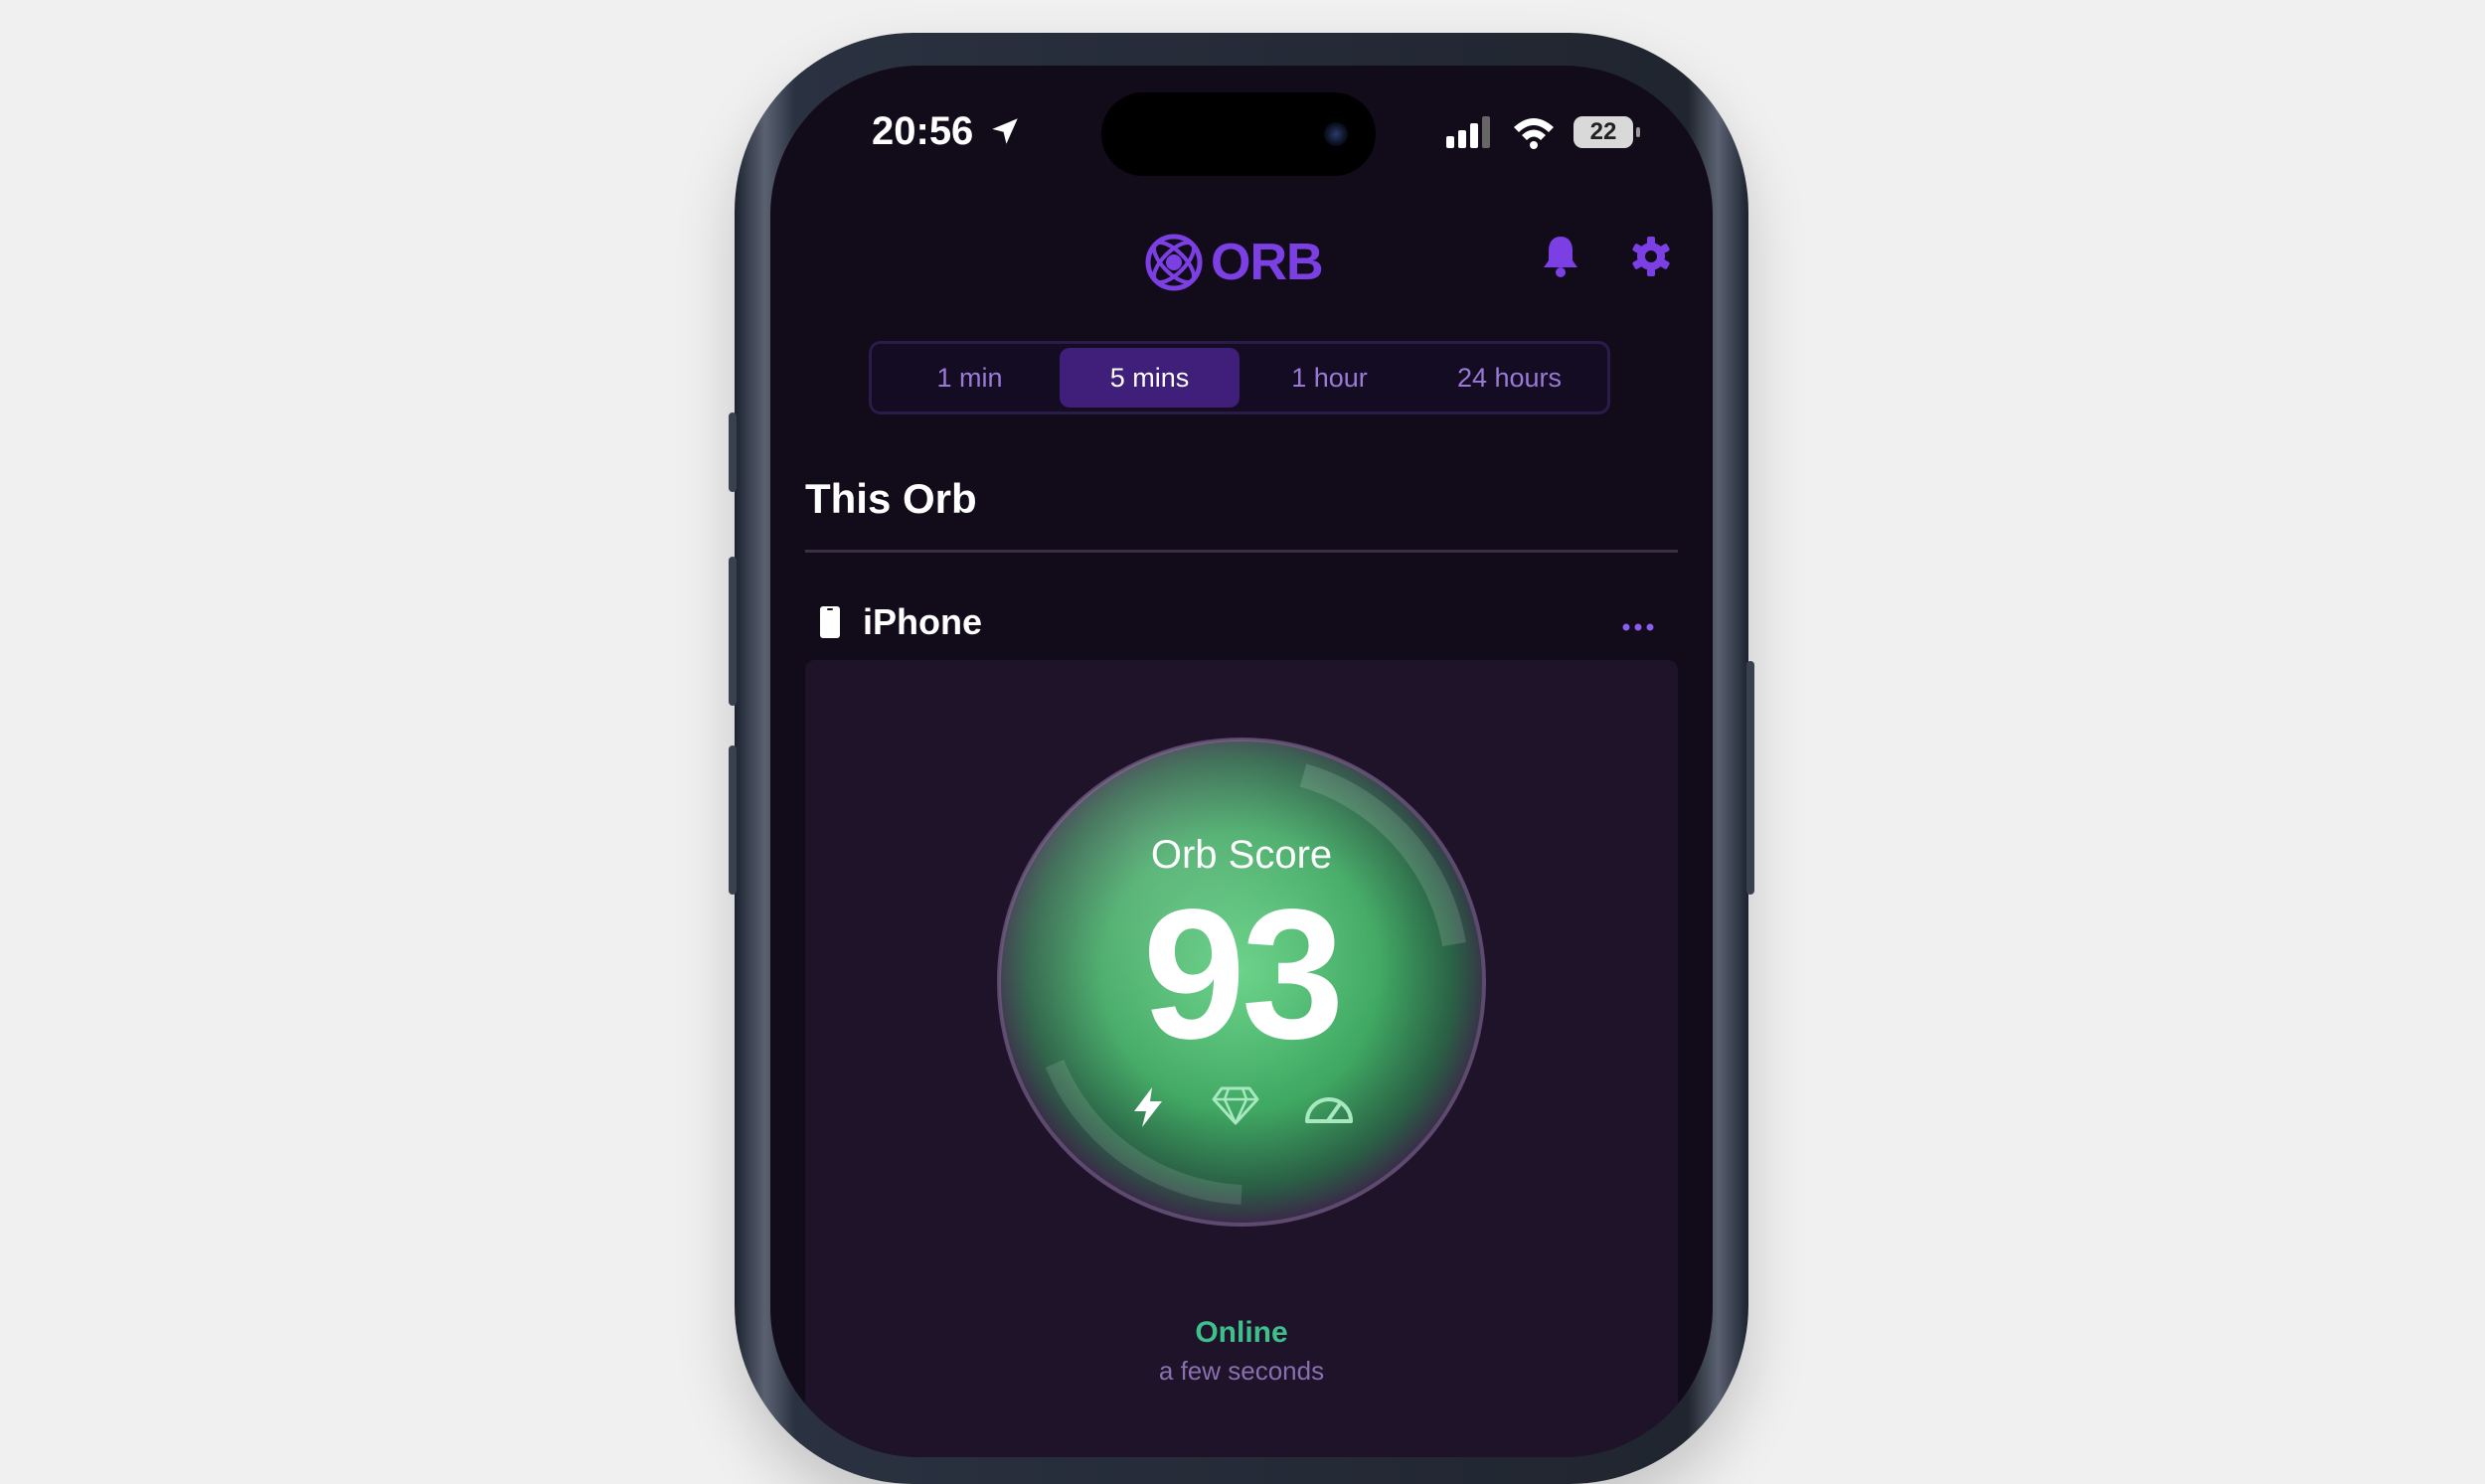 The width and height of the screenshot is (2485, 1484). Describe the element at coordinates (1336, 134) in the screenshot. I see `camera-icon` at that location.